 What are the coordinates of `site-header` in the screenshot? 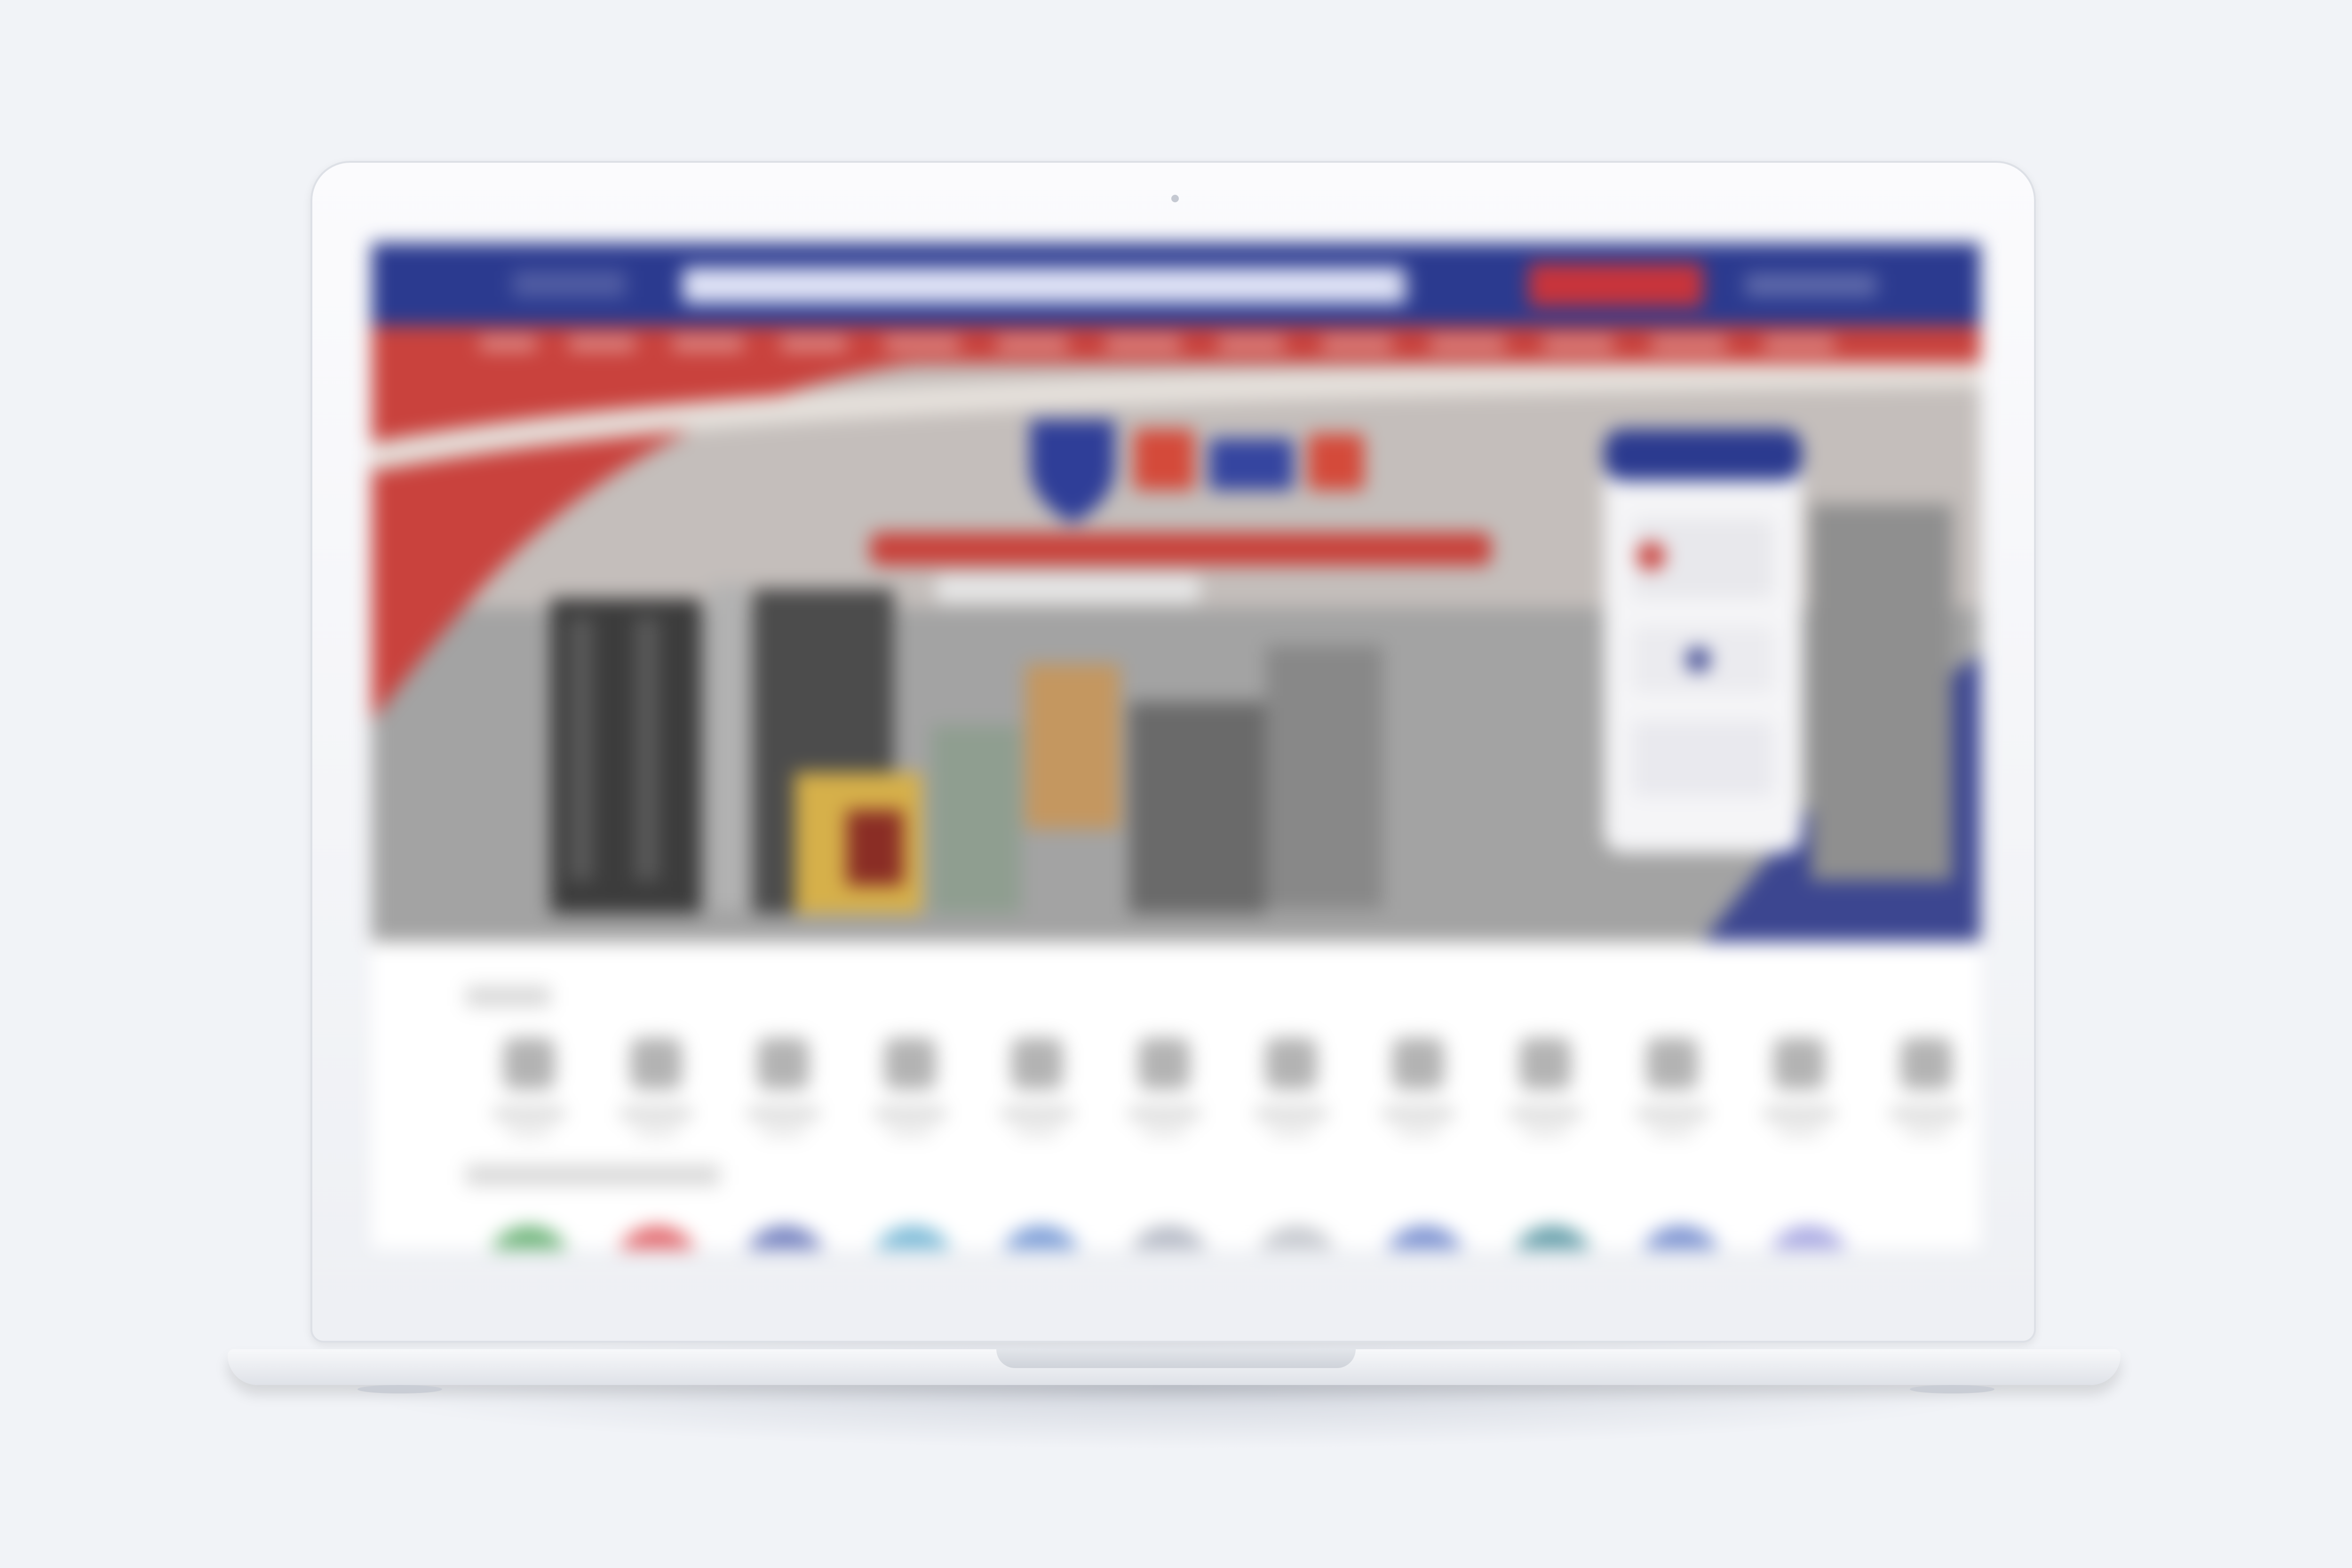 It's located at (1176, 284).